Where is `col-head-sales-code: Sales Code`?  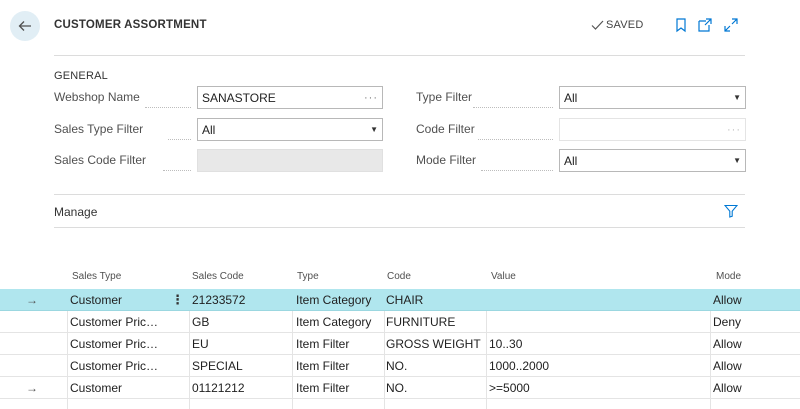 col-head-sales-code: Sales Code is located at coordinates (218, 276).